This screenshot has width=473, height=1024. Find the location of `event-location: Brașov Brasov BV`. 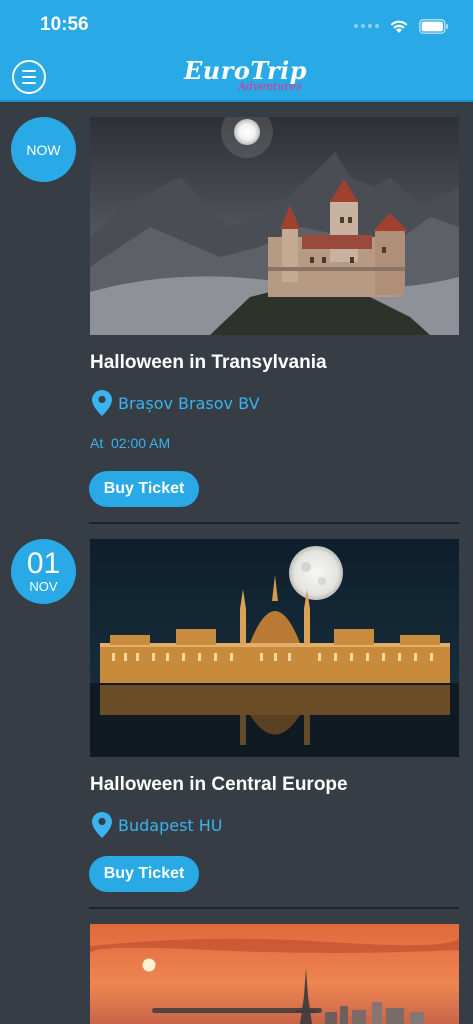

event-location: Brașov Brasov BV is located at coordinates (176, 403).